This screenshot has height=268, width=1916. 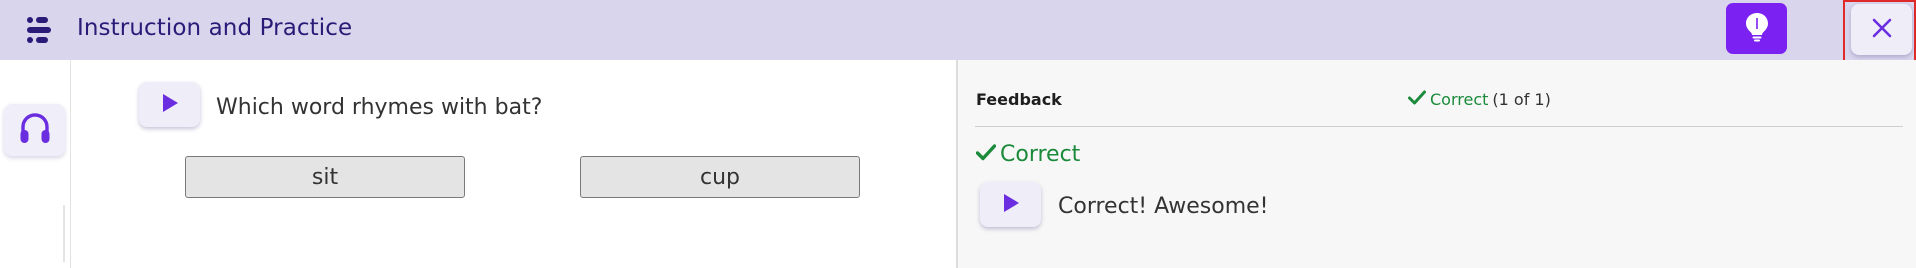 I want to click on close-icon, so click(x=1882, y=30).